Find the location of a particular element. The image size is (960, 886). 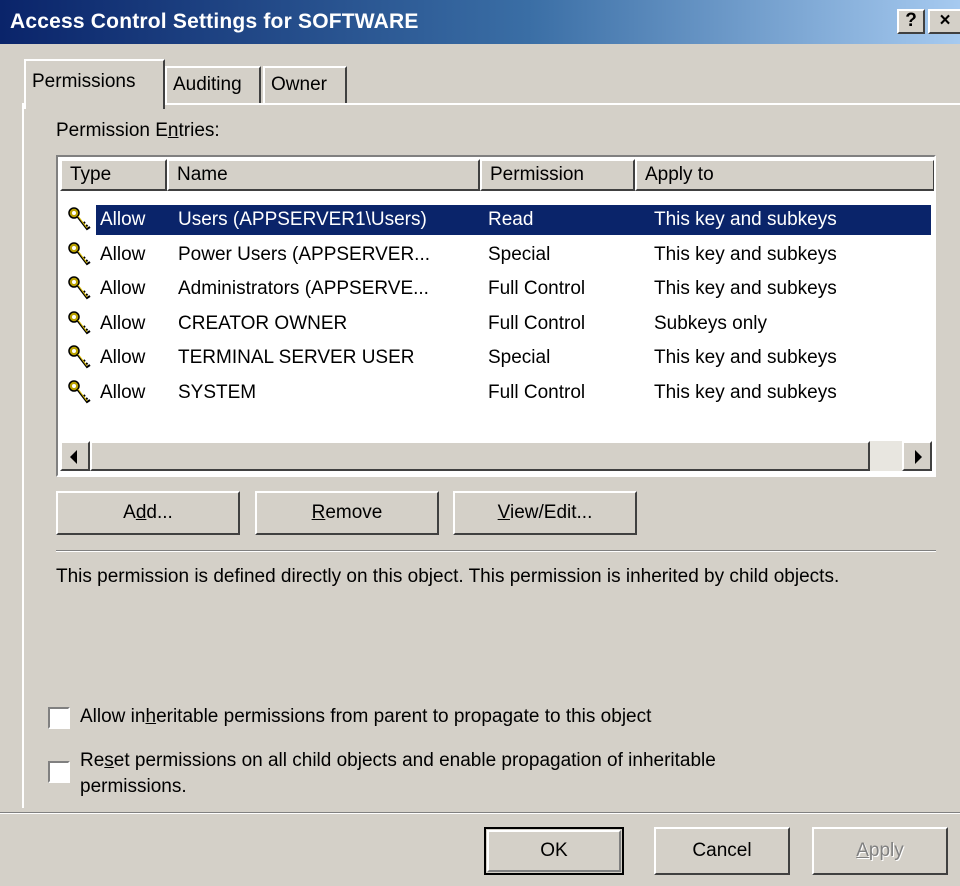

remove-button: Remove is located at coordinates (347, 513).